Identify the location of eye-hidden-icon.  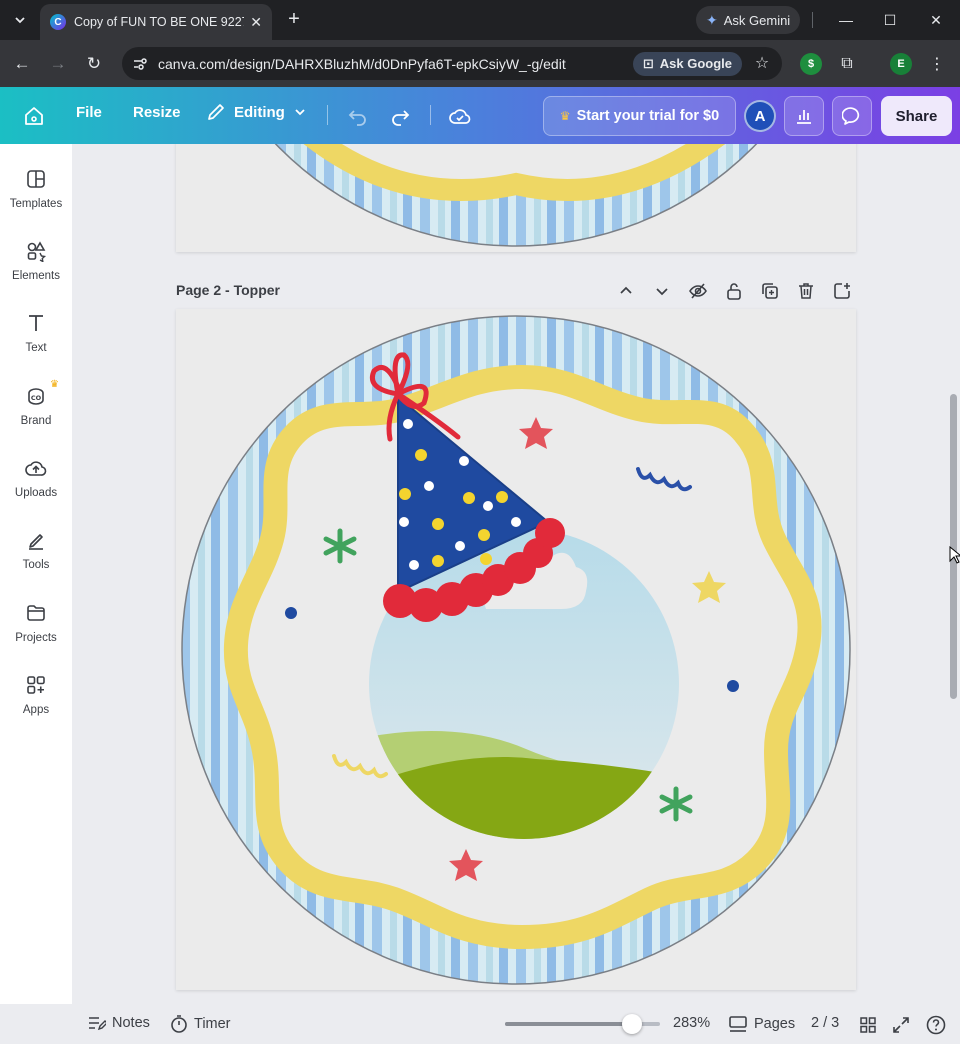
(698, 291).